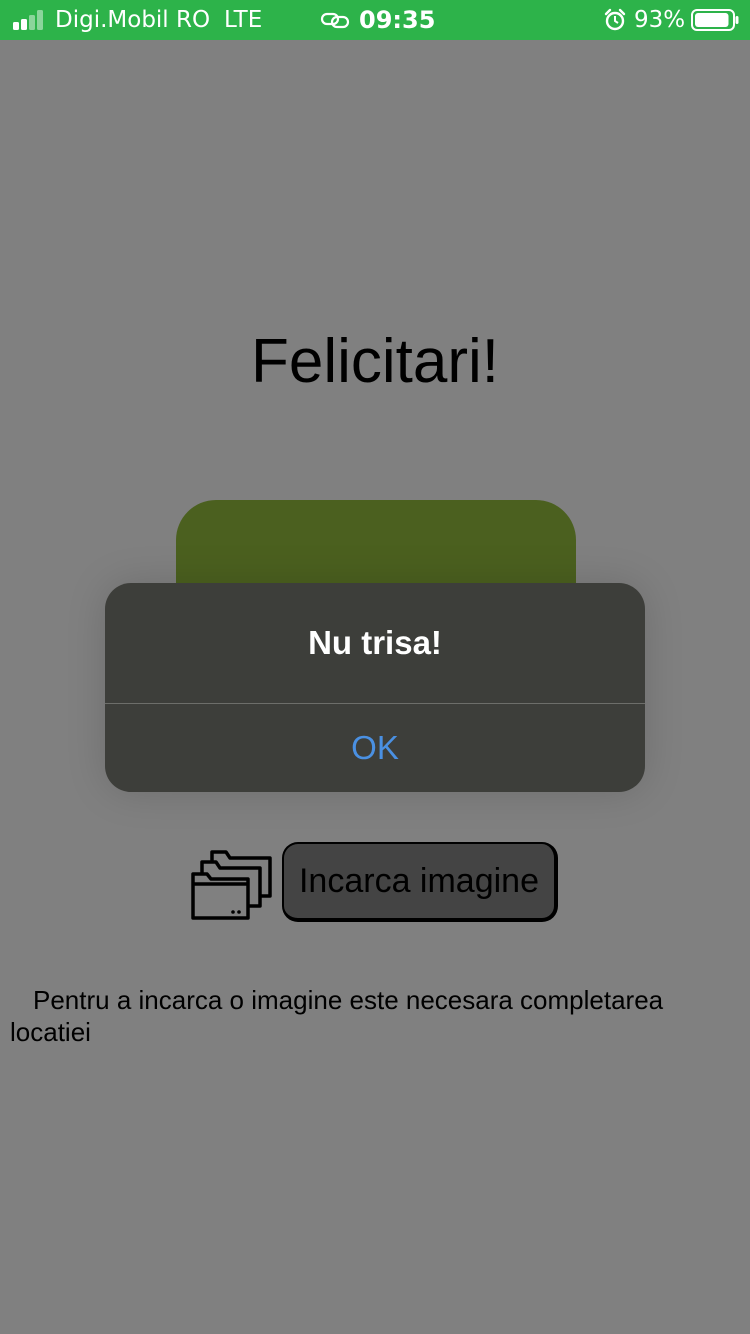  Describe the element at coordinates (615, 19) in the screenshot. I see `alarm-icon` at that location.